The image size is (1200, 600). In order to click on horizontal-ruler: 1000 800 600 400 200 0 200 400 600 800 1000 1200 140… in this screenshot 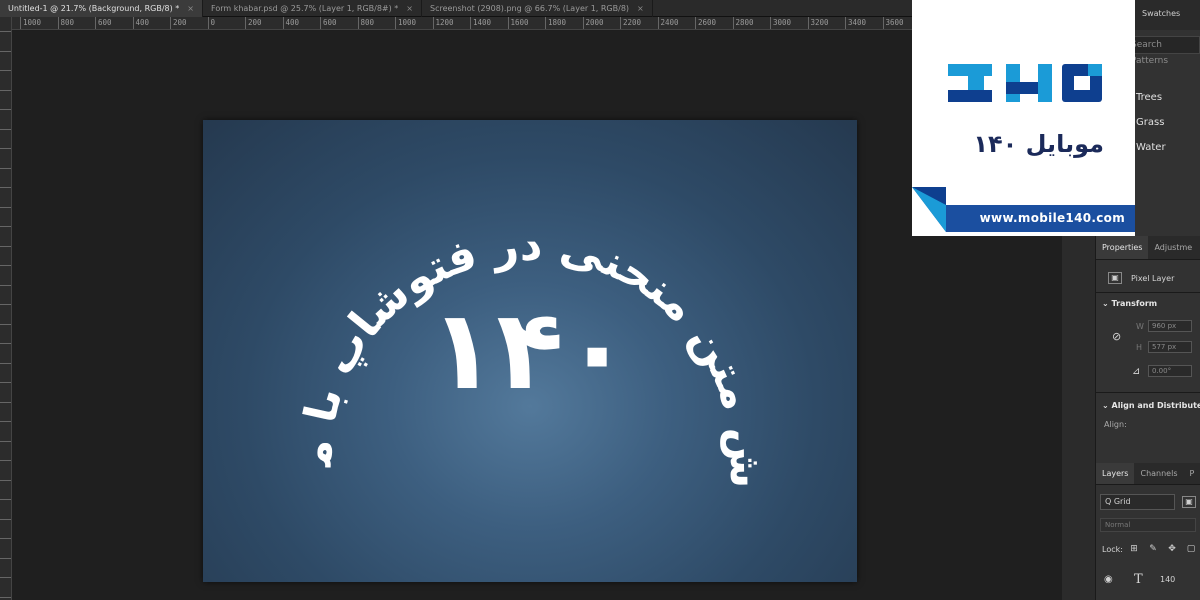, I will do `click(537, 23)`.